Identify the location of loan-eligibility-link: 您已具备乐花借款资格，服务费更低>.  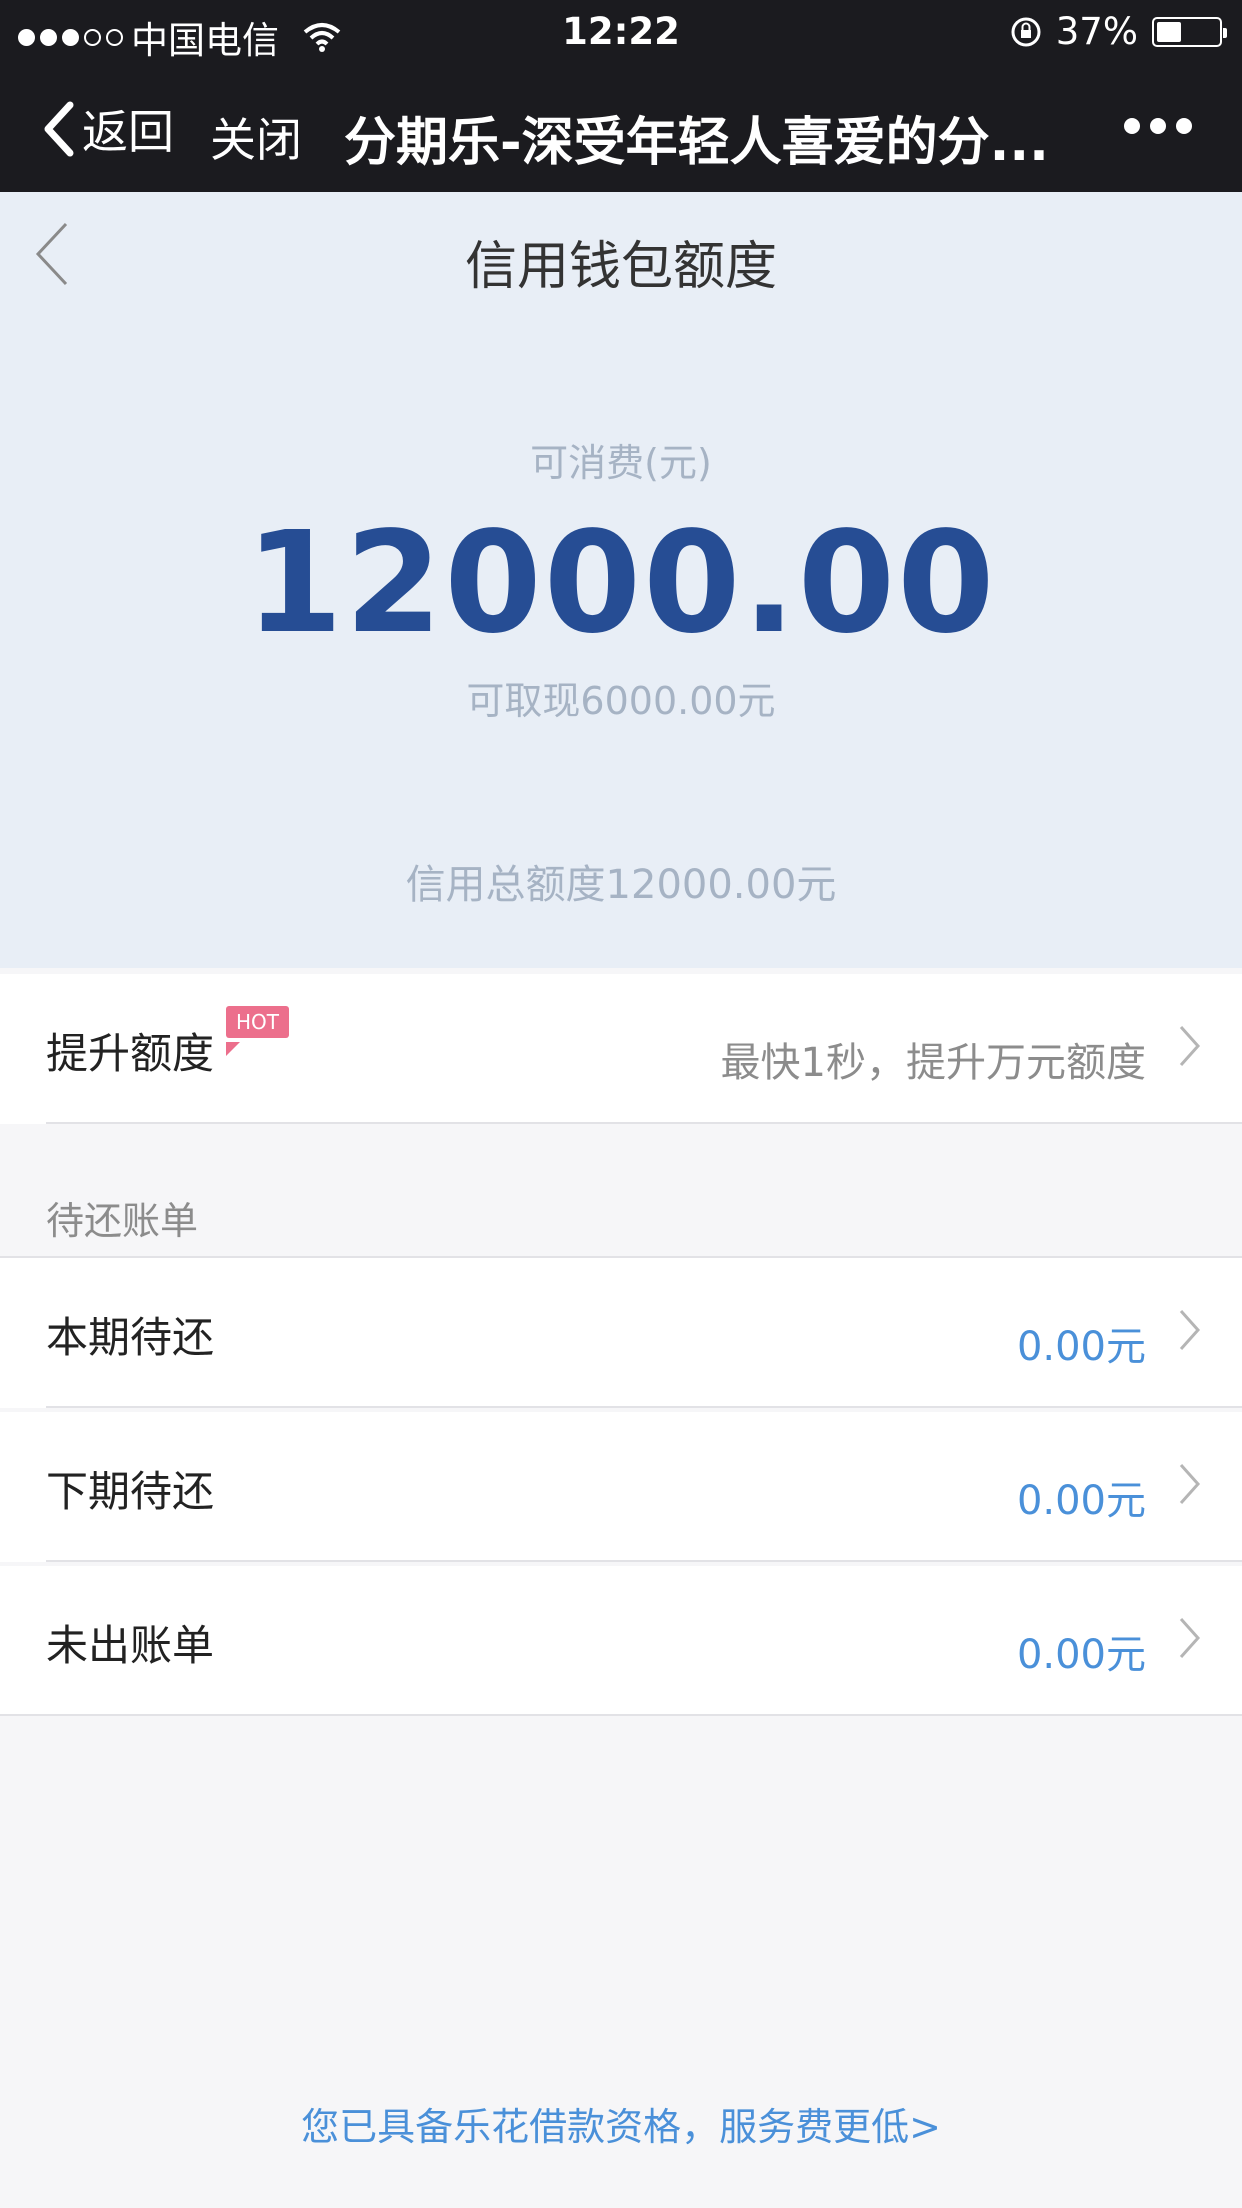
(621, 2123).